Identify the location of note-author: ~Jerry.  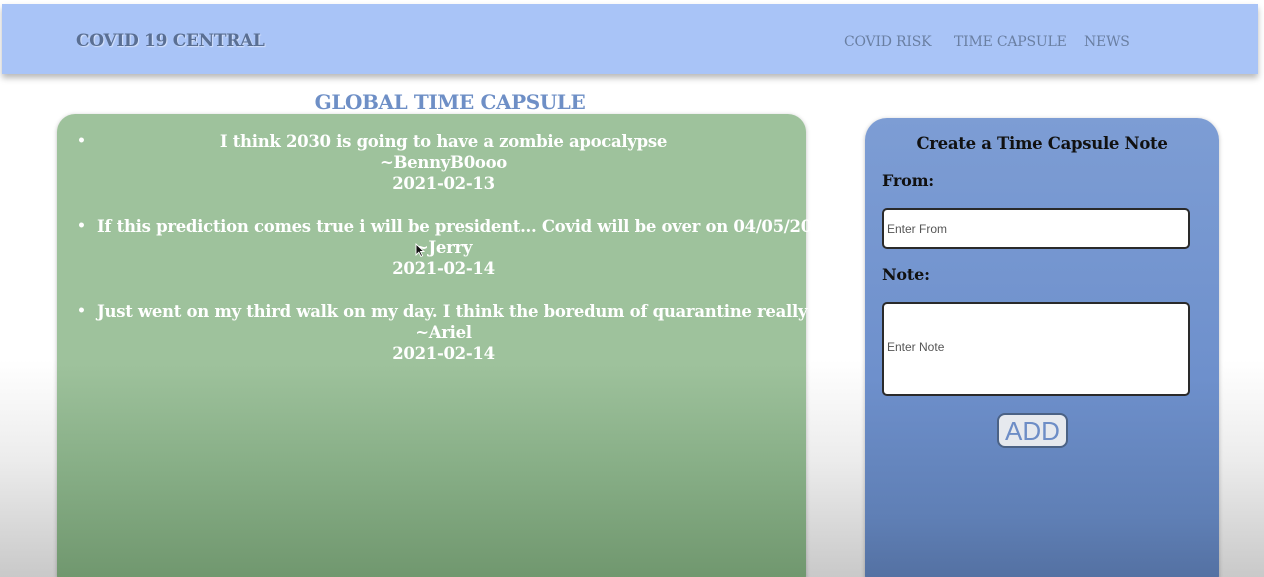
(443, 247).